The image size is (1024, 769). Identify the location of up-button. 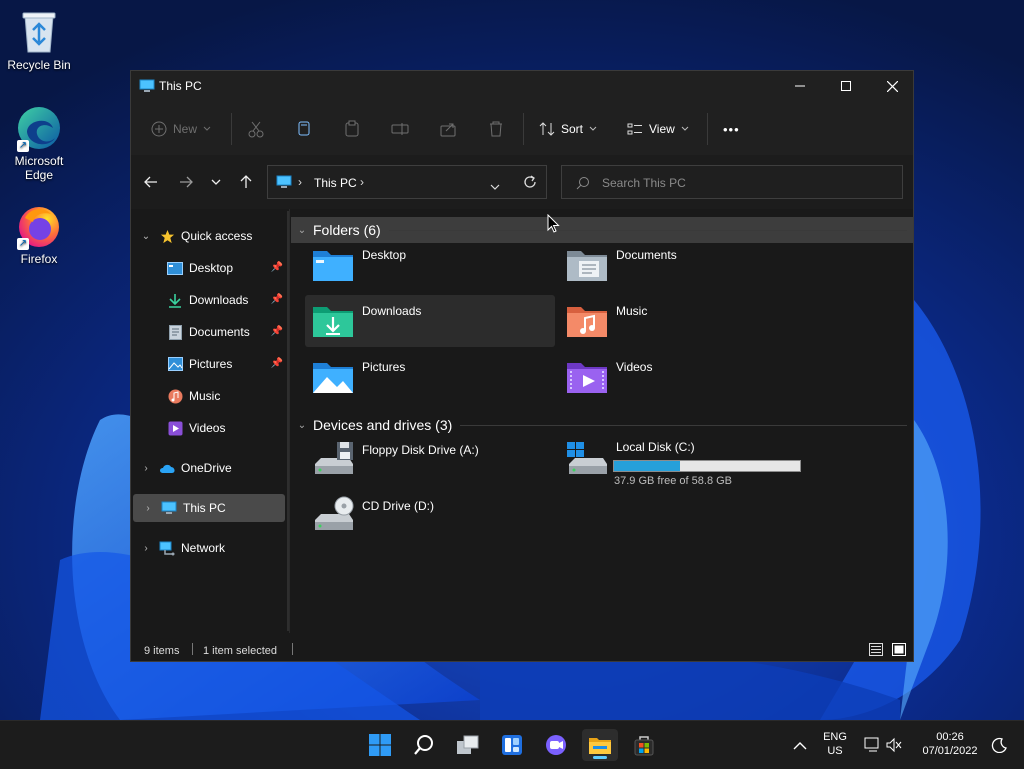
(246, 182).